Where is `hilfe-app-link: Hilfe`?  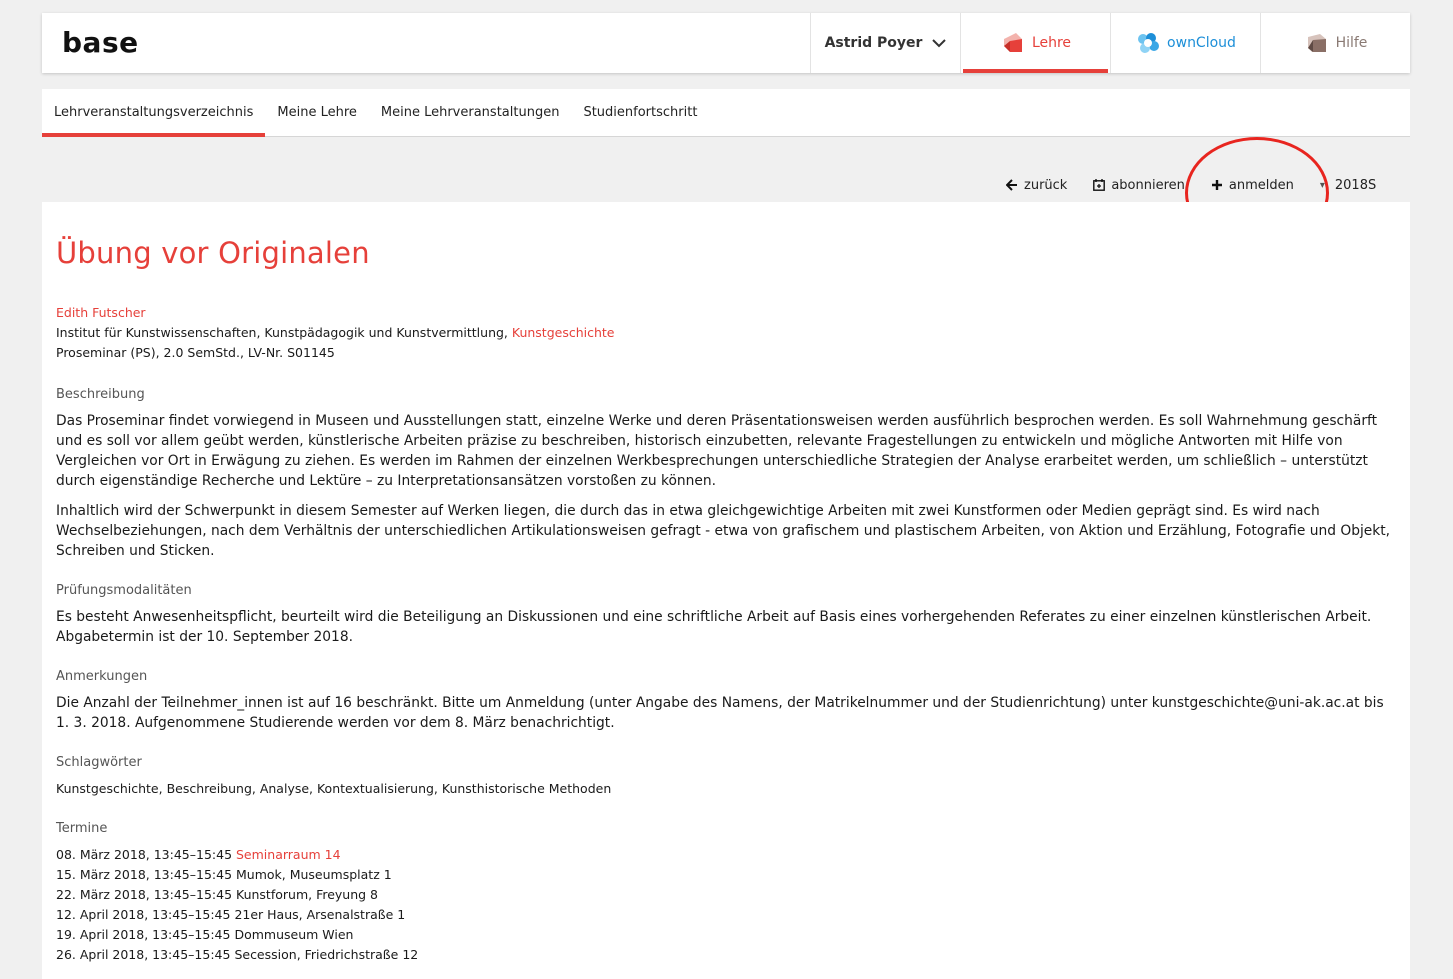 hilfe-app-link: Hilfe is located at coordinates (1335, 43).